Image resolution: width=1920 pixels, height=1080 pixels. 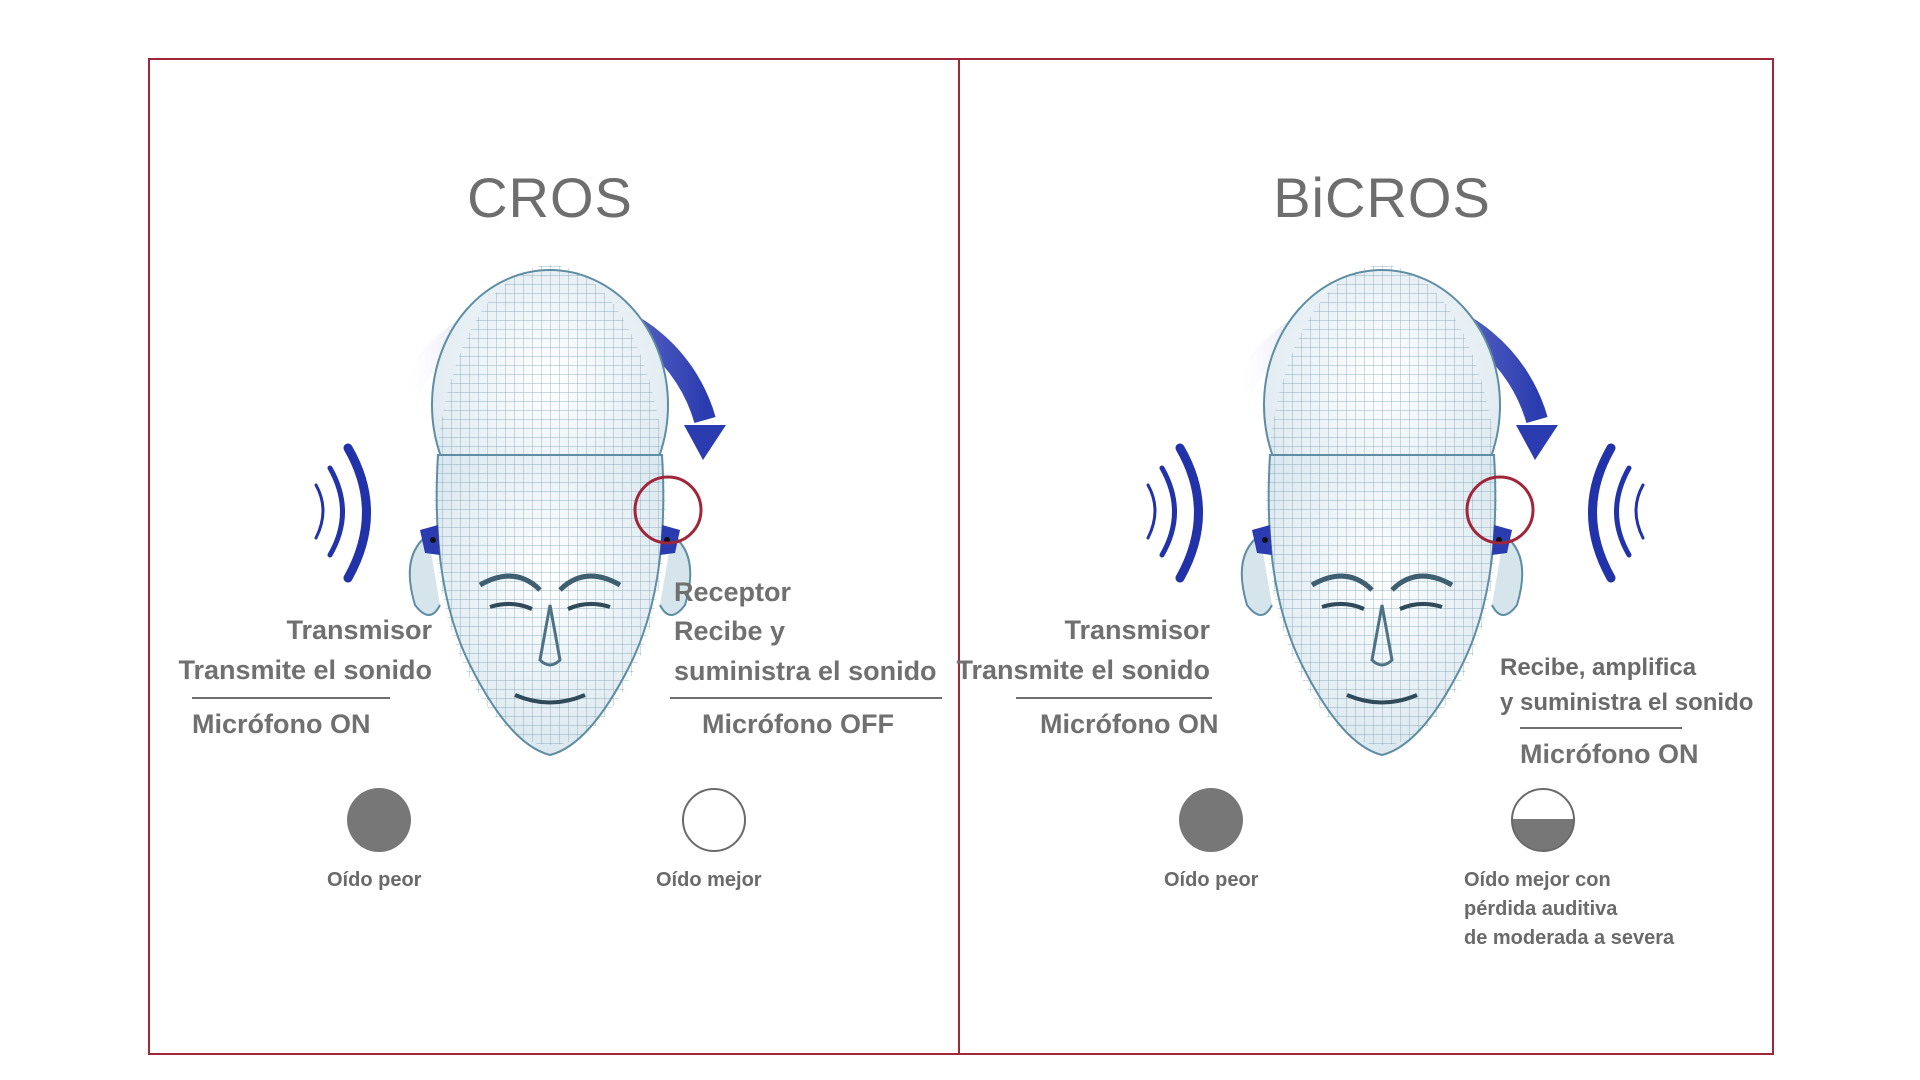 I want to click on bicros-receiver-desc-2: y suministra el sonido, so click(x=1627, y=702).